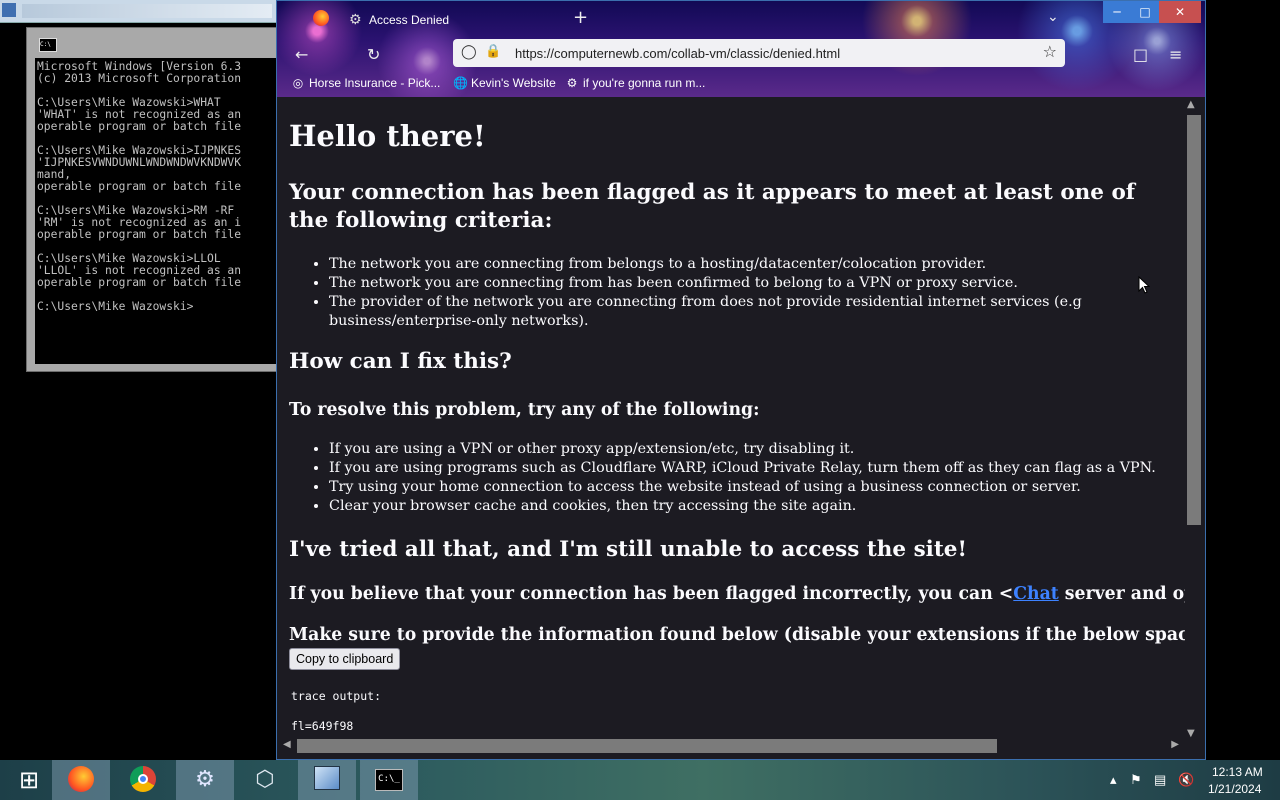  I want to click on taskbar-virtualbox: ⬡, so click(265, 780).